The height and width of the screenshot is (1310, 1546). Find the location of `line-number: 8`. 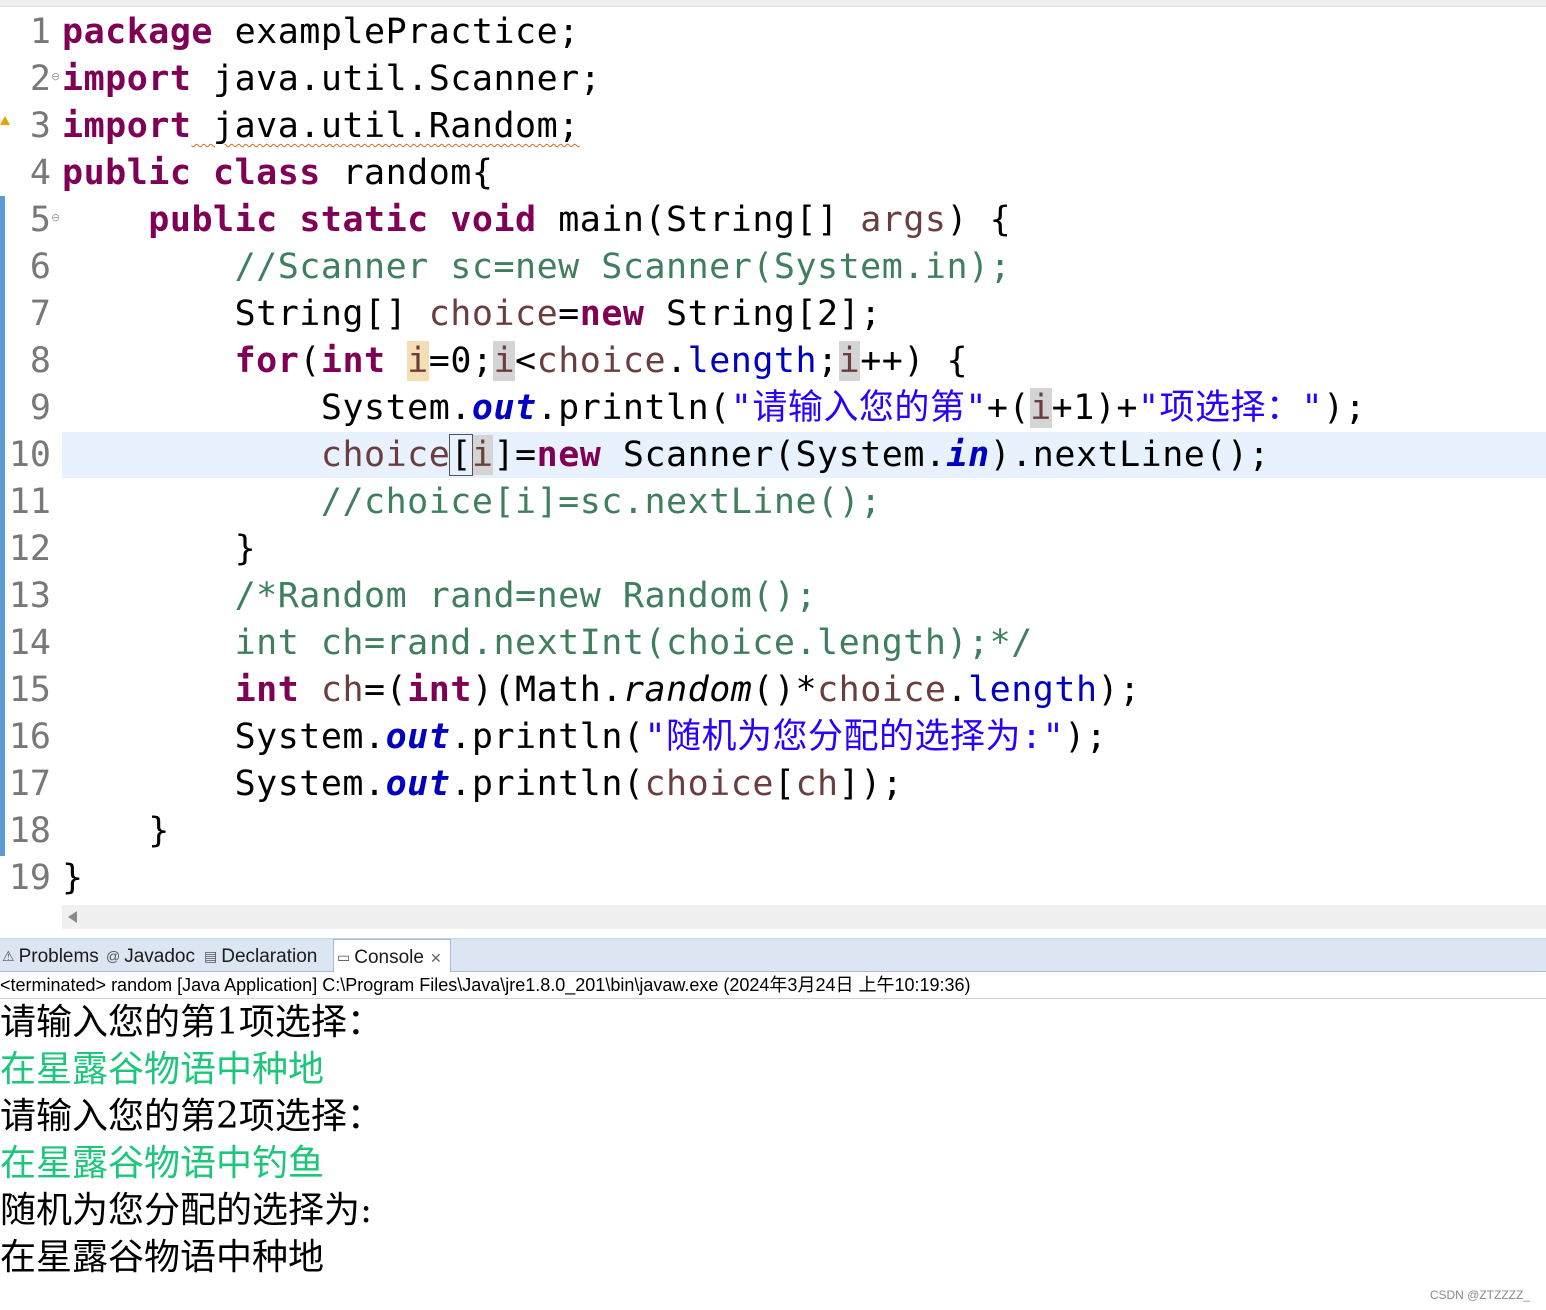

line-number: 8 is located at coordinates (40, 361).